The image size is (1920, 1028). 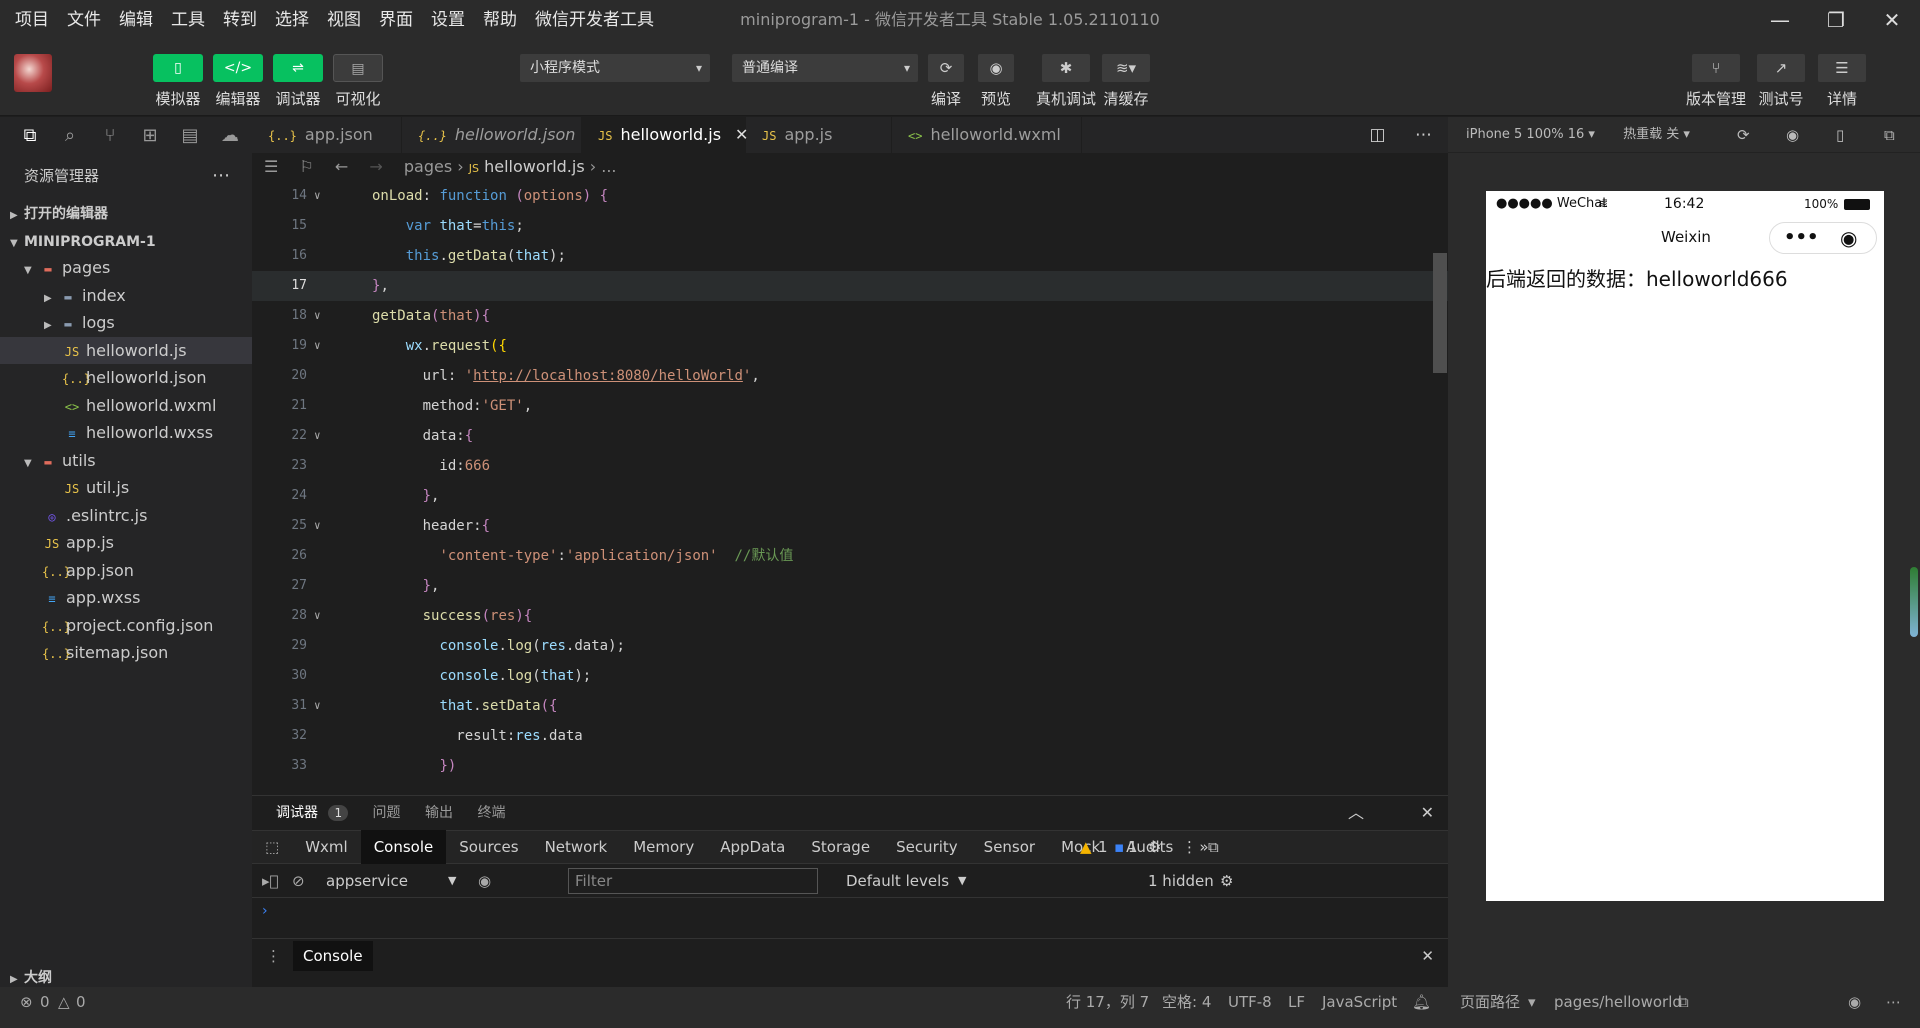 I want to click on project-section: ▼ MINIPROGRAM-1, so click(x=126, y=241).